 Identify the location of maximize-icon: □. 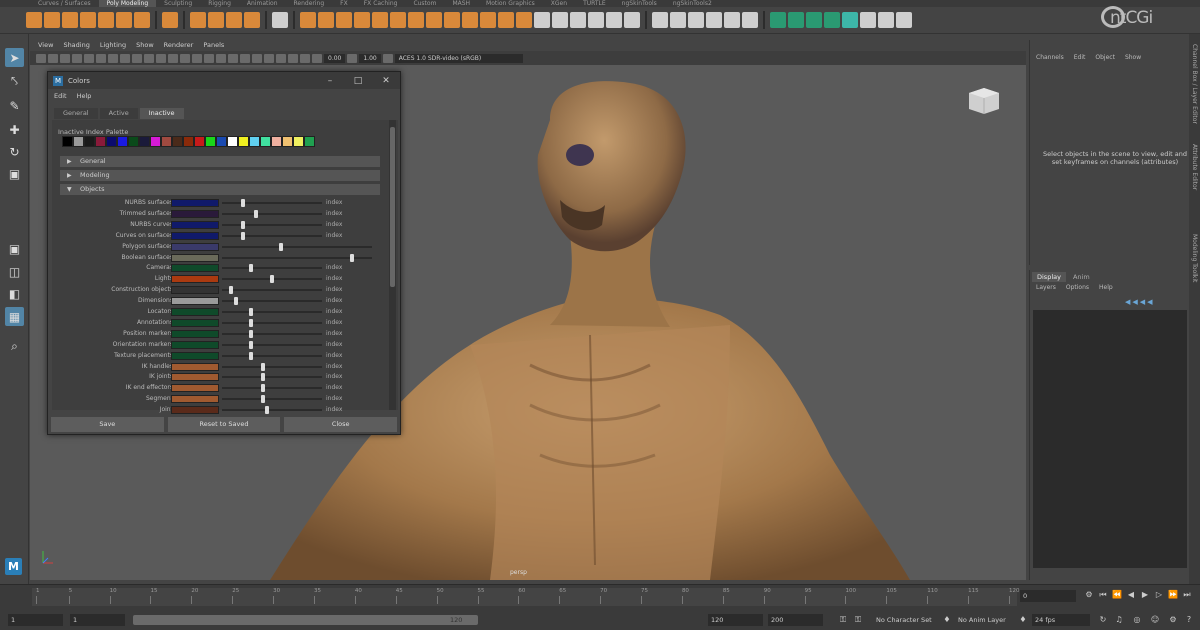
(358, 81).